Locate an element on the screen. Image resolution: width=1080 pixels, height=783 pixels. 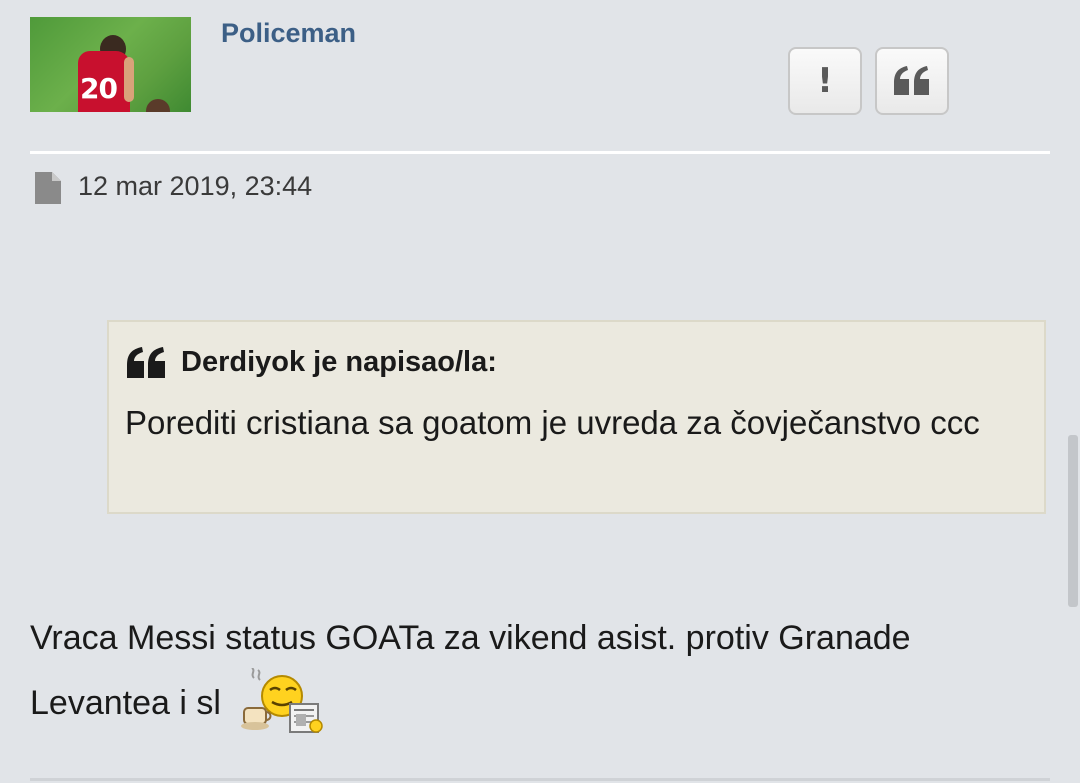
scrollbar is located at coordinates (1073, 521).